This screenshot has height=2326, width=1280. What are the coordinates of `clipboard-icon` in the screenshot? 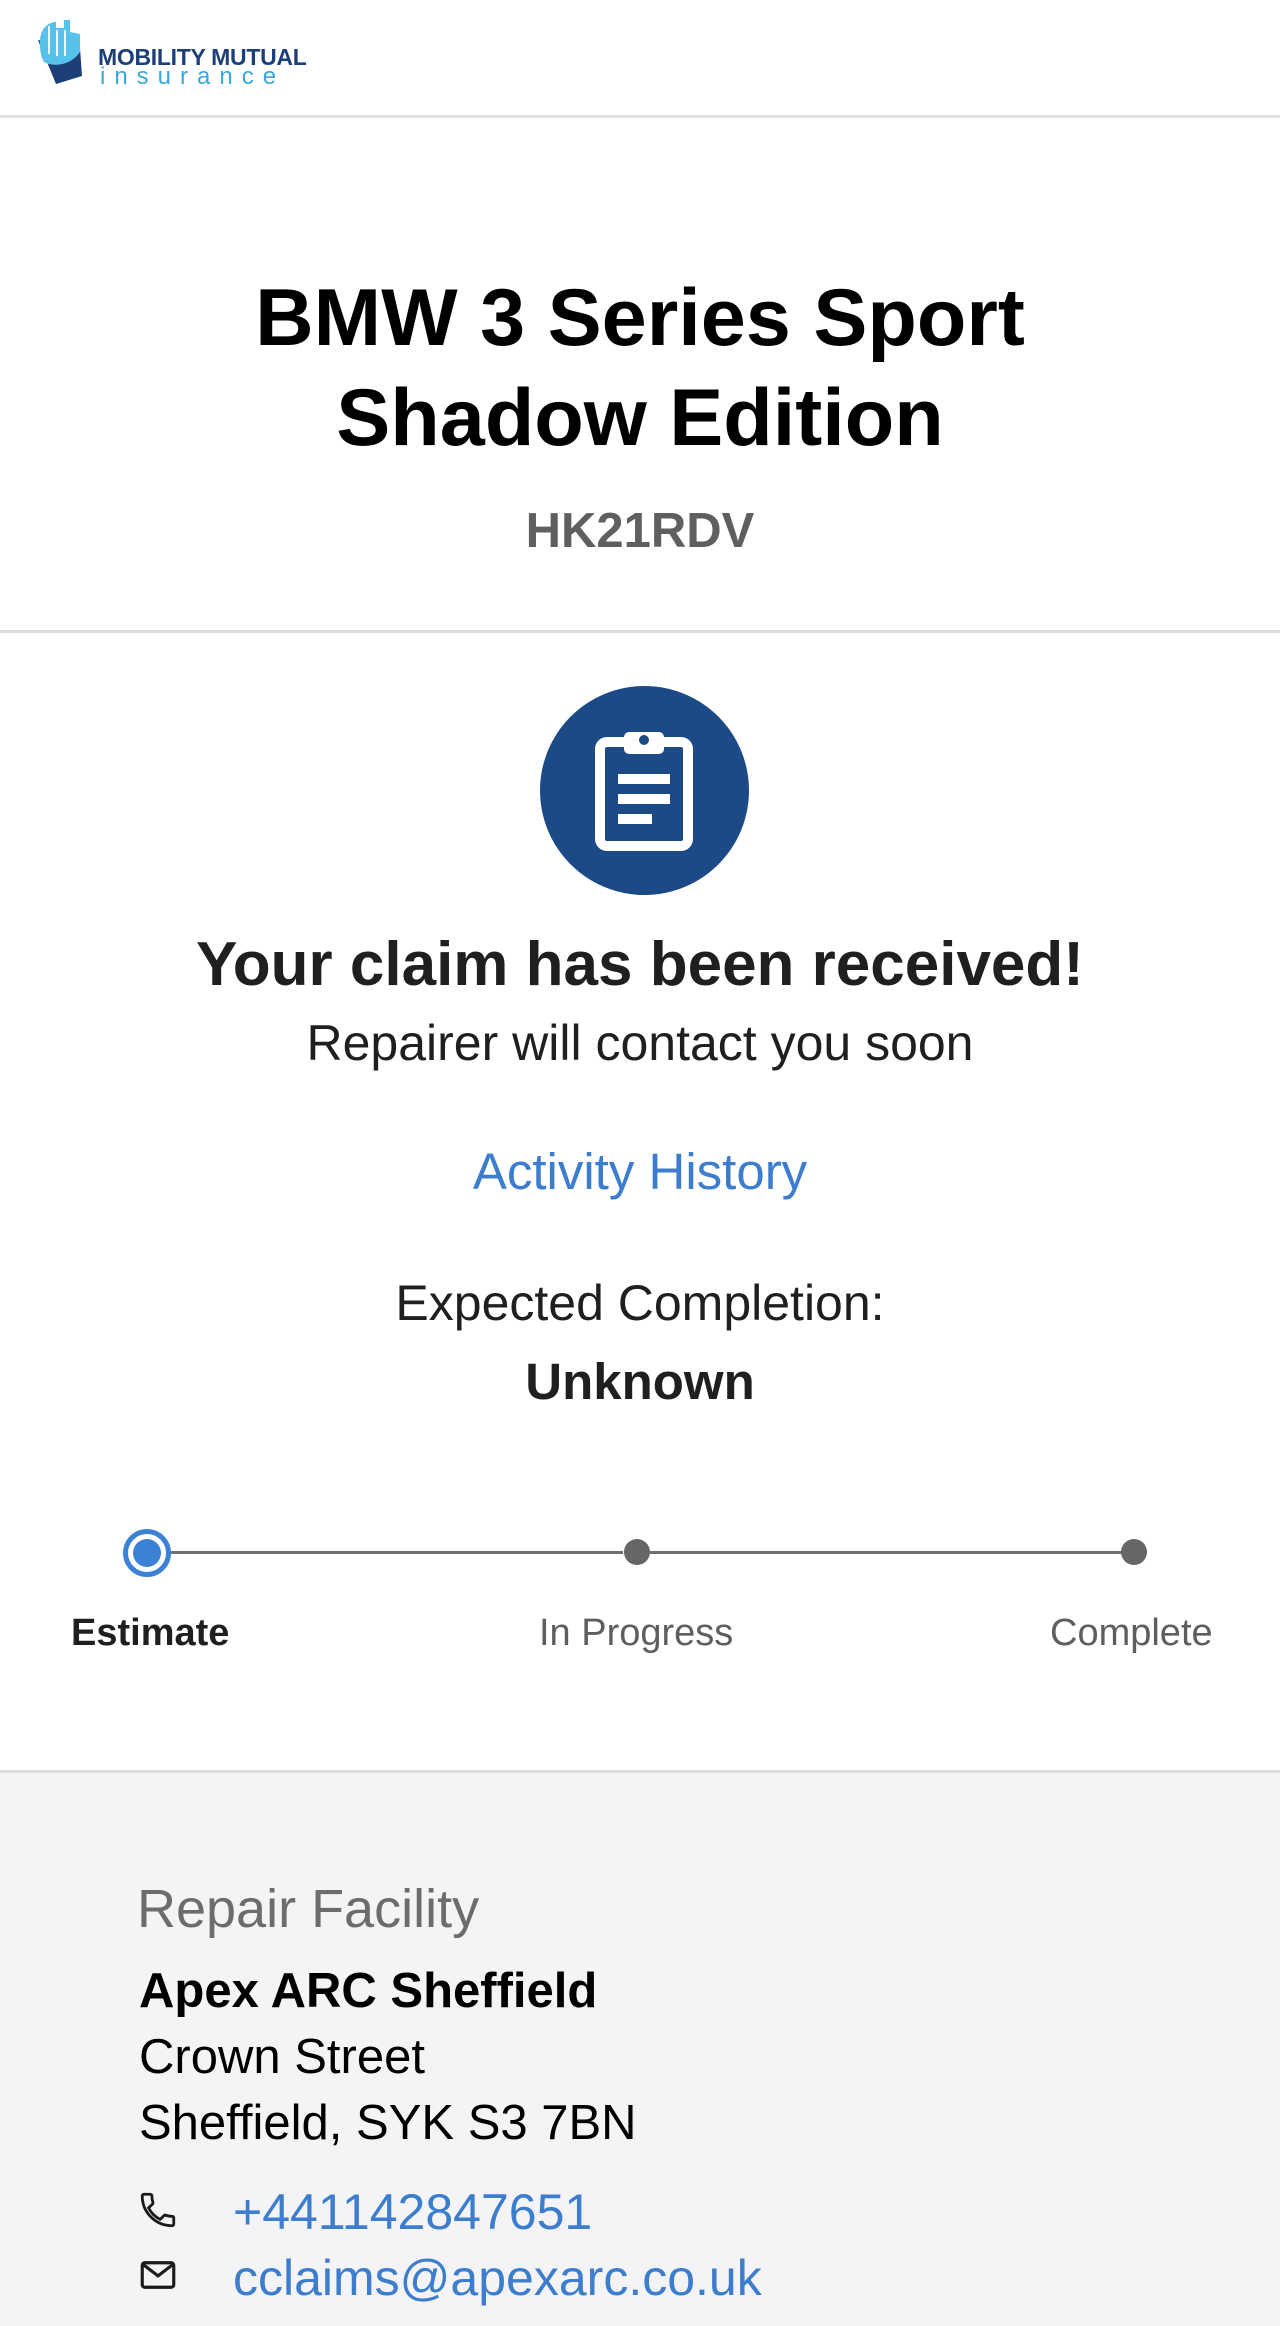 It's located at (644, 791).